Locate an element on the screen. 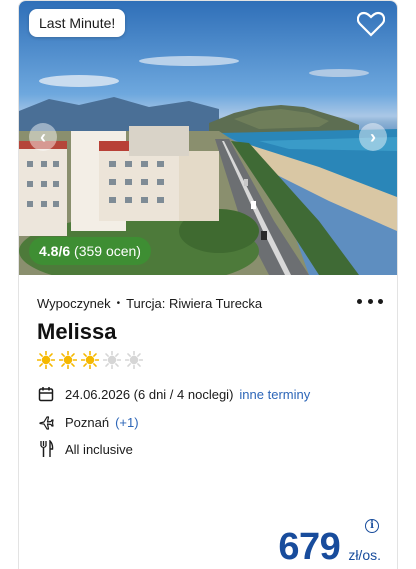  board-row: All inclusive is located at coordinates (85, 449).